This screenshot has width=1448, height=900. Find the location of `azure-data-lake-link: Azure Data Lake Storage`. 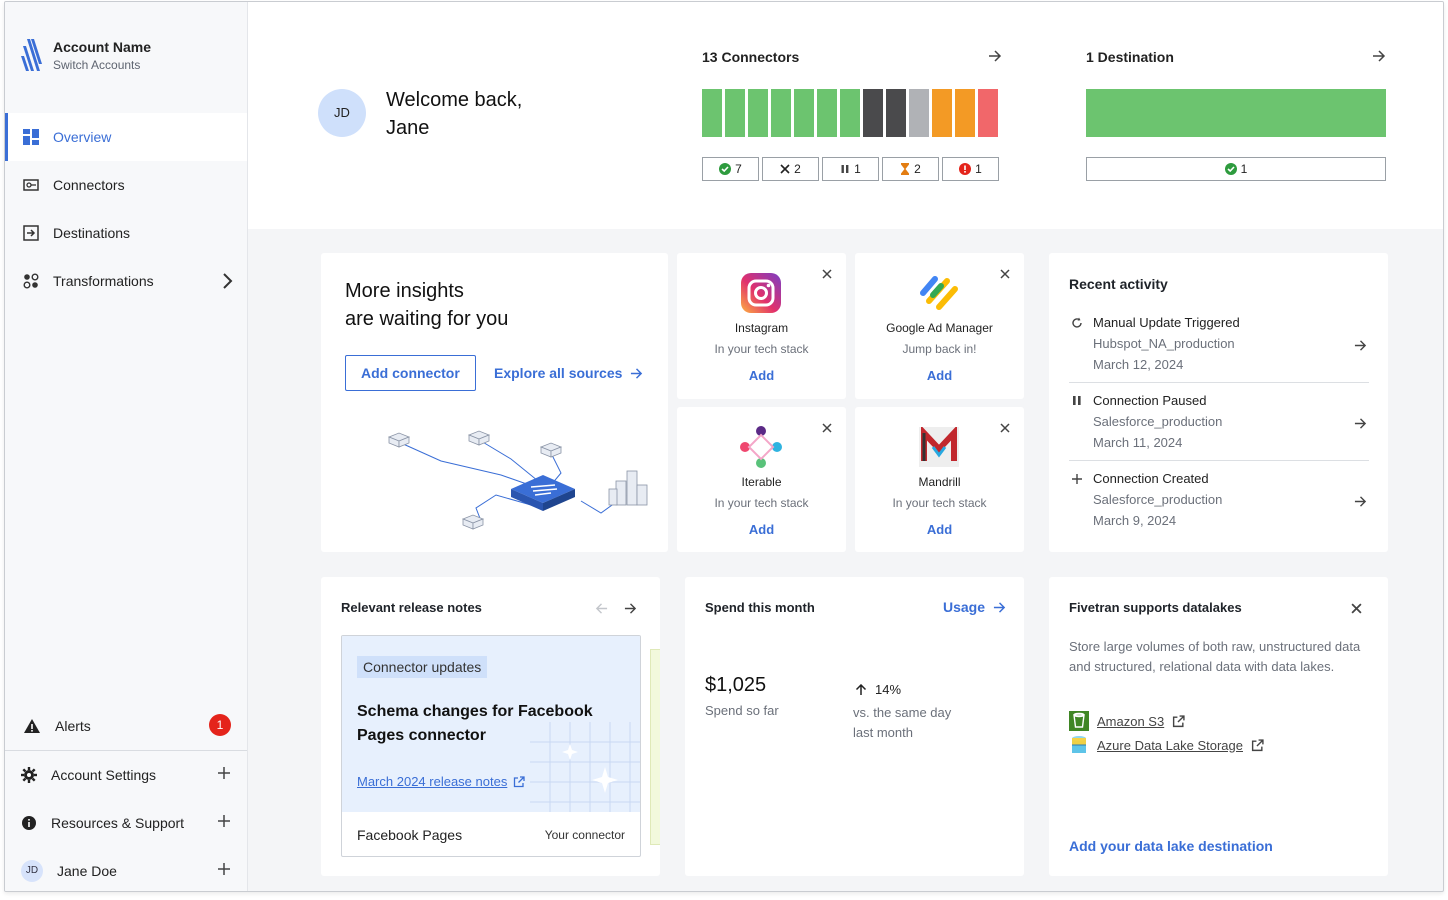

azure-data-lake-link: Azure Data Lake Storage is located at coordinates (1166, 745).